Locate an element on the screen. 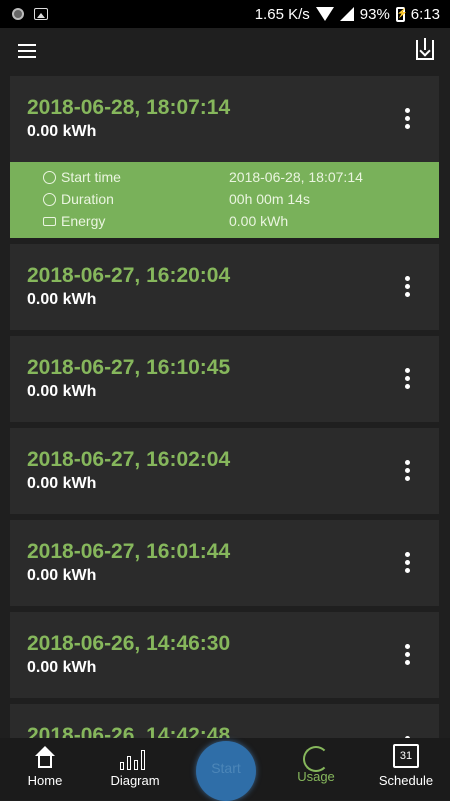 The image size is (450, 801). calendar-icon: 31 is located at coordinates (406, 756).